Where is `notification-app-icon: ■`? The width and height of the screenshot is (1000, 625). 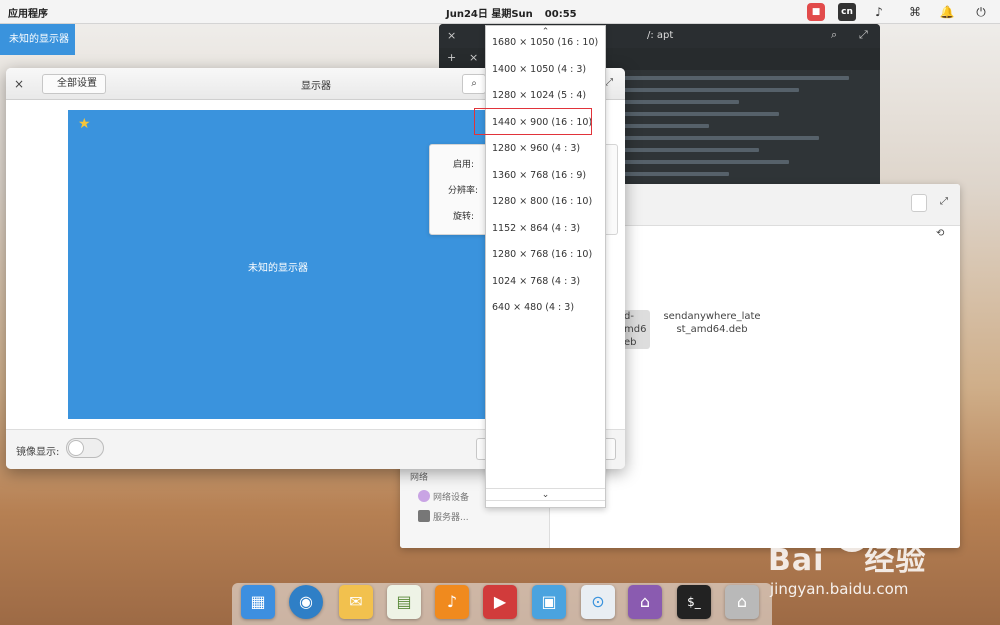
notification-app-icon: ■ is located at coordinates (816, 12).